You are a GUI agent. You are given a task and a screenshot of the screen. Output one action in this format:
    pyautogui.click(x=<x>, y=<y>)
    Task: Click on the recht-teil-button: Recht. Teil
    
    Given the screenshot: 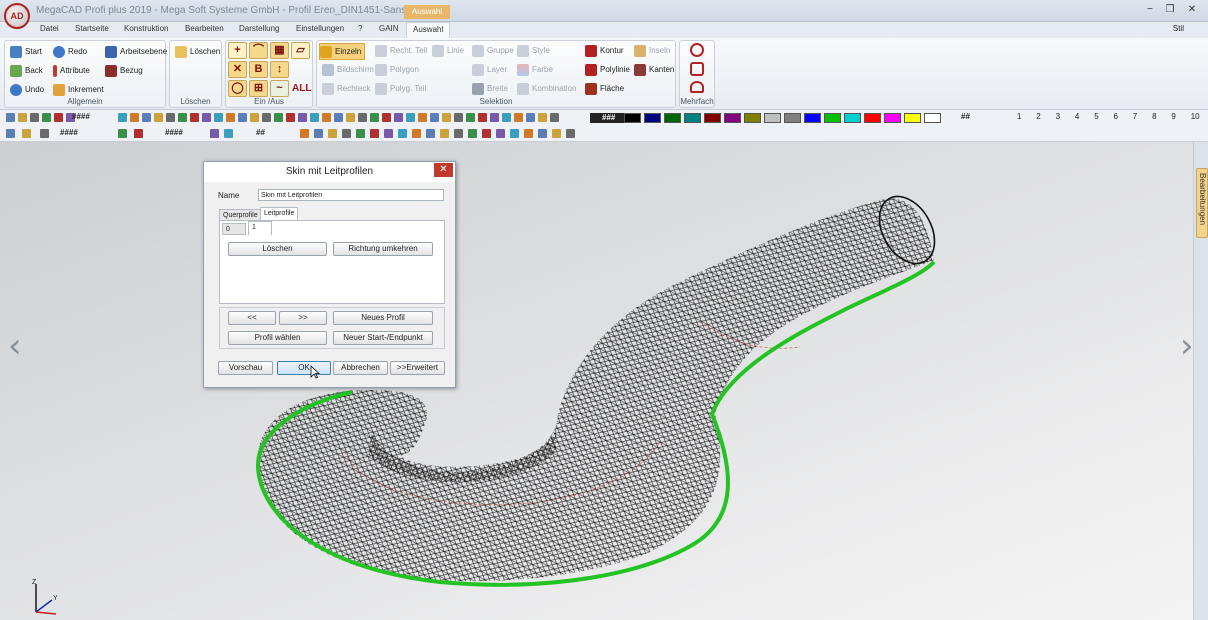 What is the action you would take?
    pyautogui.click(x=401, y=51)
    